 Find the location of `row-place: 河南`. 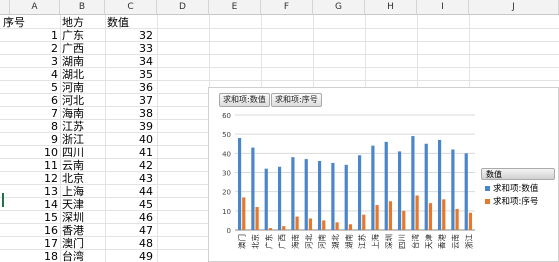

row-place: 河南 is located at coordinates (73, 87).